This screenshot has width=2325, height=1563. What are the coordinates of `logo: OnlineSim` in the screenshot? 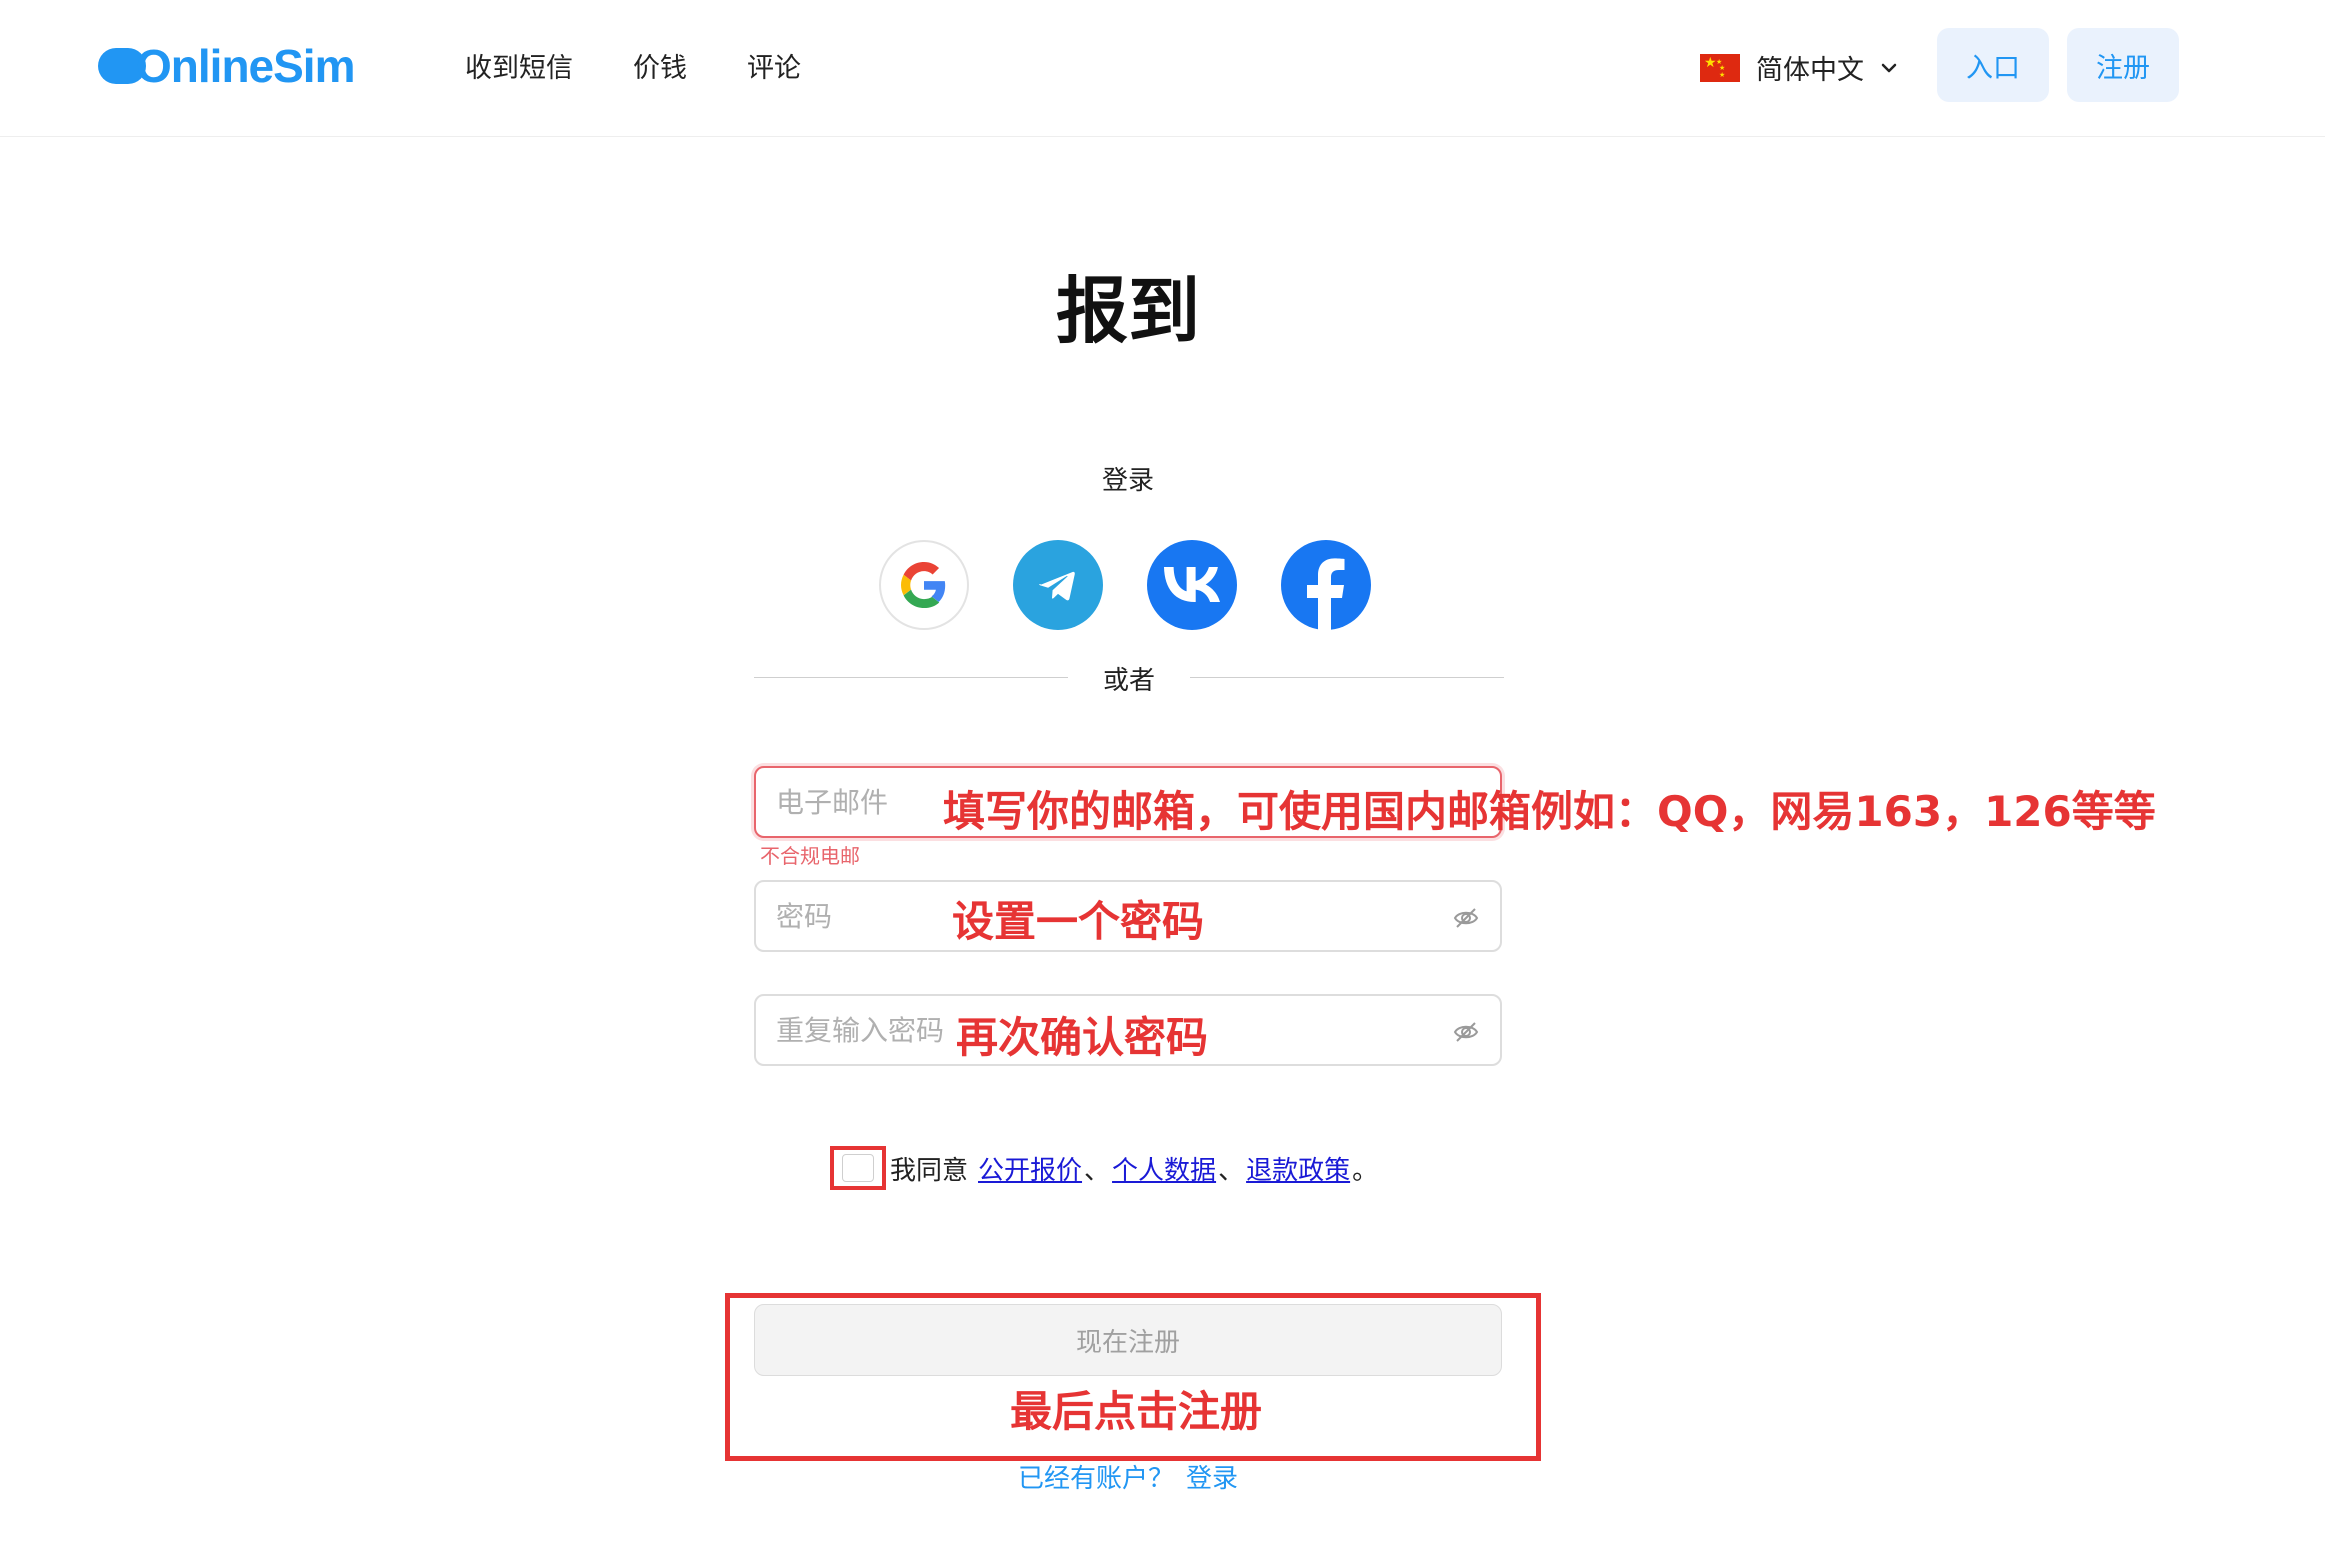 It's located at (226, 66).